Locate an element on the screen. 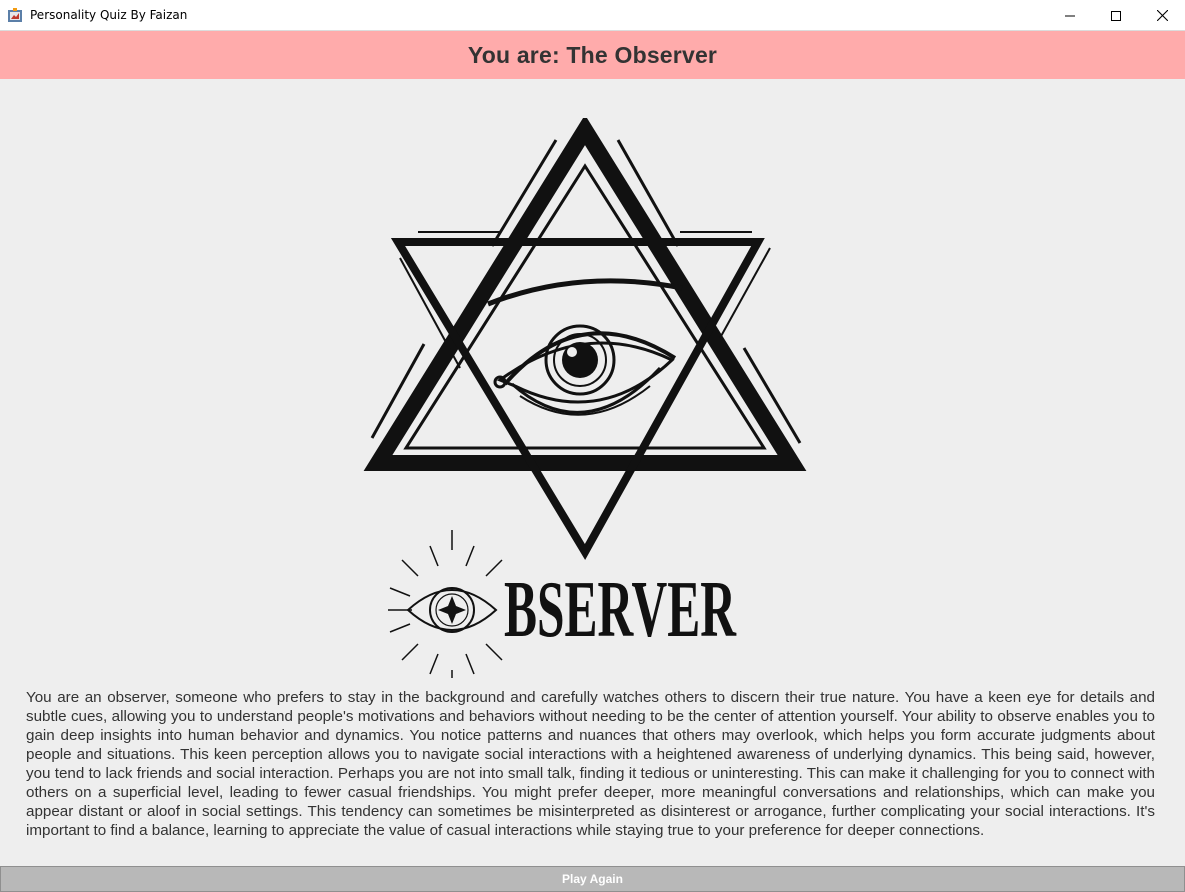  close-icon is located at coordinates (1162, 15).